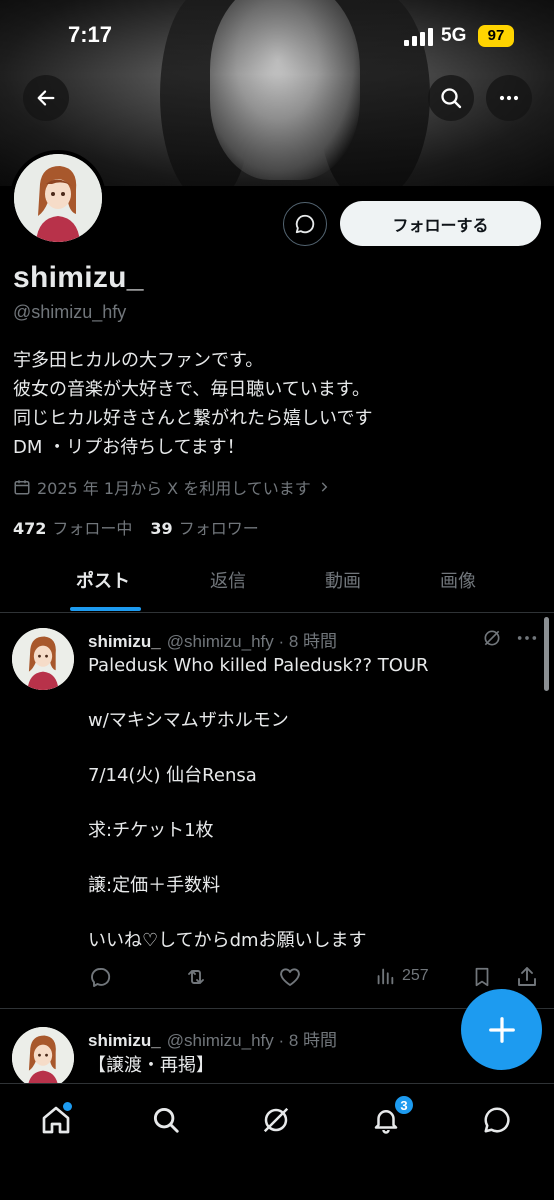 This screenshot has height=1200, width=554. Describe the element at coordinates (188, 720) in the screenshot. I see `post-line: w/マキシマムザホルモン` at that location.